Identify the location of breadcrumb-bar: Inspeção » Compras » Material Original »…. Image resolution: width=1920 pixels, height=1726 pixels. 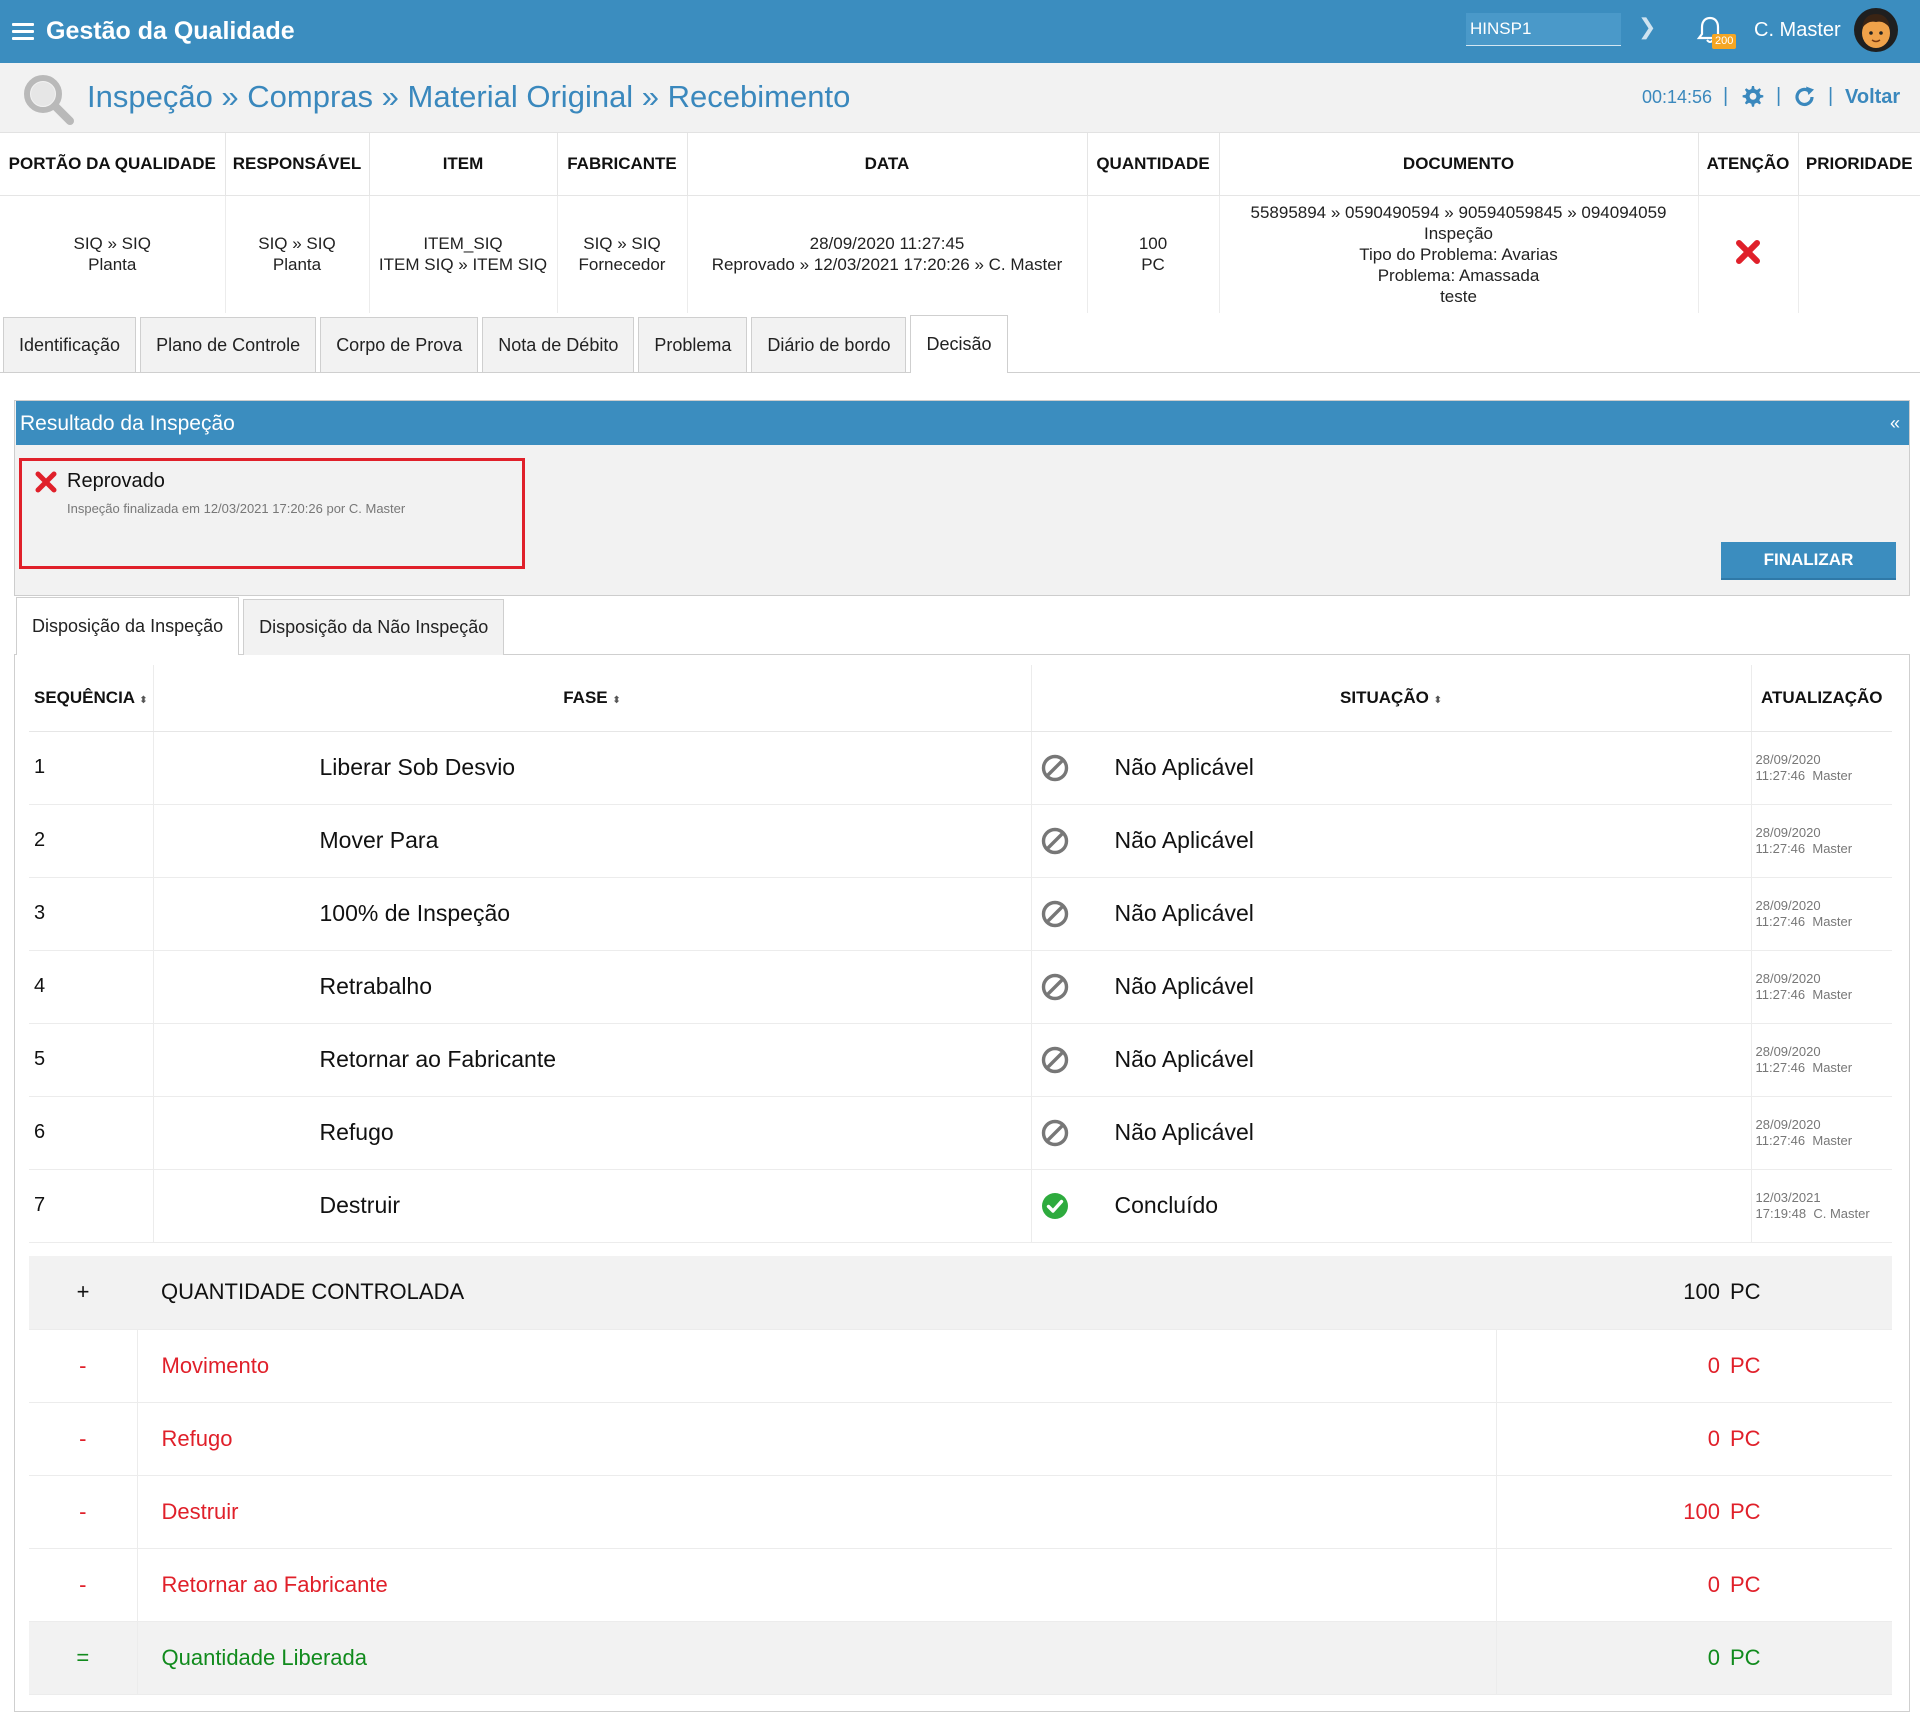
(960, 98).